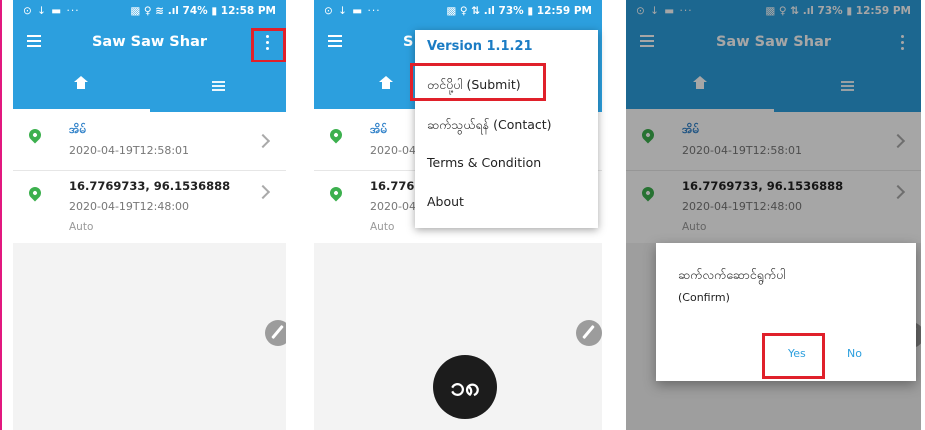 The image size is (925, 430). What do you see at coordinates (203, 11) in the screenshot?
I see `status-icons-right: ▩ ♀ ≋ .ıl 74% ▮ 12:58 PM` at bounding box center [203, 11].